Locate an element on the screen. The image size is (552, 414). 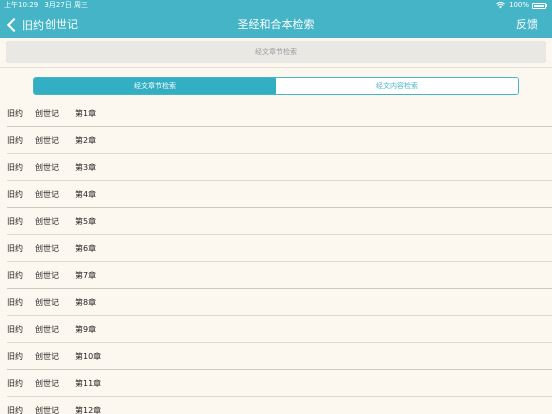
list-item: 旧约 创世记 第2章 is located at coordinates (276, 140).